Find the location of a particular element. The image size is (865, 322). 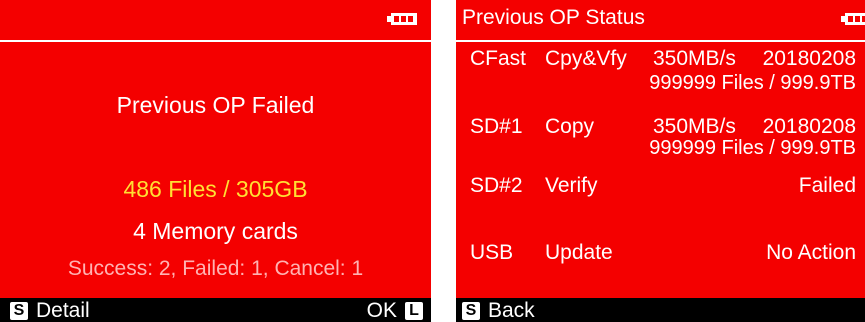

operation-label: Update is located at coordinates (579, 252).